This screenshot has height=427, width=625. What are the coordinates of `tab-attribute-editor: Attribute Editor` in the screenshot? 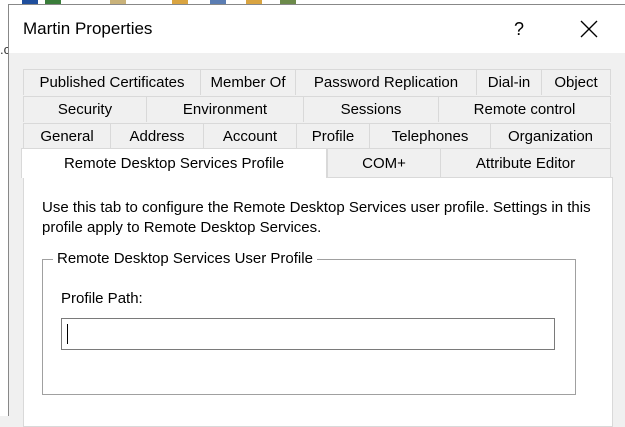 It's located at (525, 163).